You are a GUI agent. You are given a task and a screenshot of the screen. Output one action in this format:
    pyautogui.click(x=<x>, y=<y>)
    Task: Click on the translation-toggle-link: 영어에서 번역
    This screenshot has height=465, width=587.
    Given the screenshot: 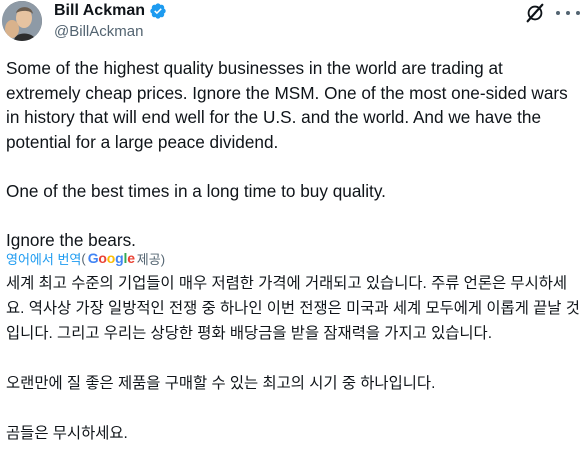 What is the action you would take?
    pyautogui.click(x=43, y=258)
    